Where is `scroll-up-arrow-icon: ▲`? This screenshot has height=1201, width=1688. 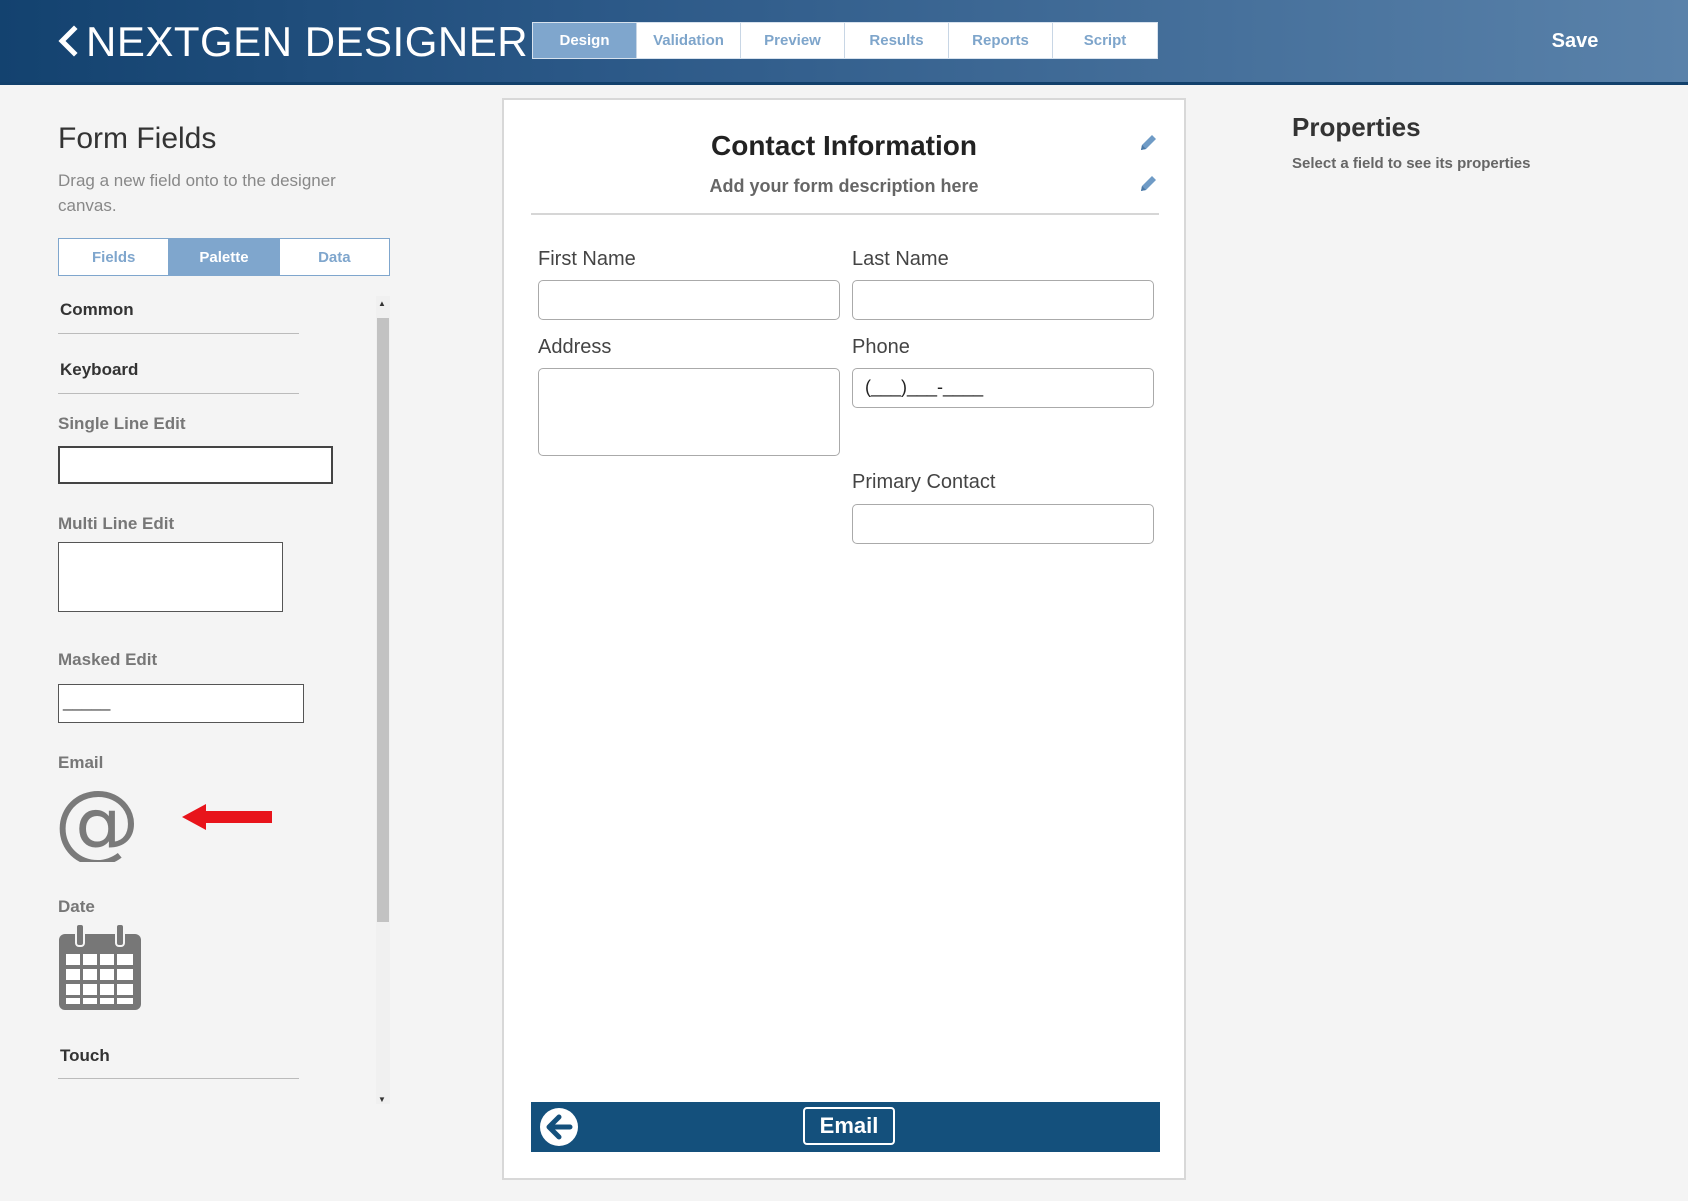 scroll-up-arrow-icon: ▲ is located at coordinates (382, 303).